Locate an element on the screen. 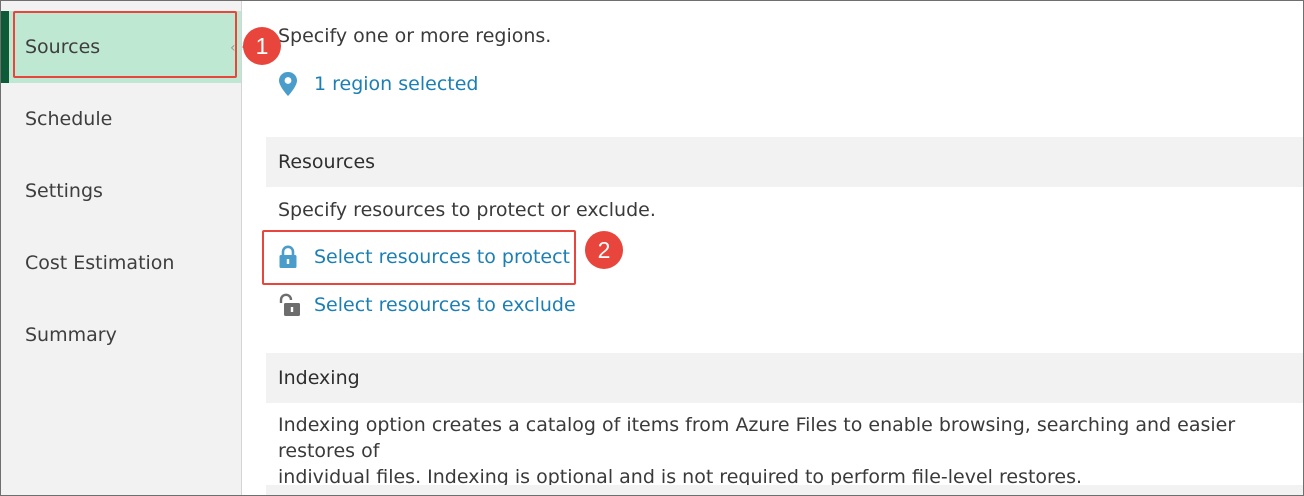  callout-badge-1: 1 is located at coordinates (262, 46).